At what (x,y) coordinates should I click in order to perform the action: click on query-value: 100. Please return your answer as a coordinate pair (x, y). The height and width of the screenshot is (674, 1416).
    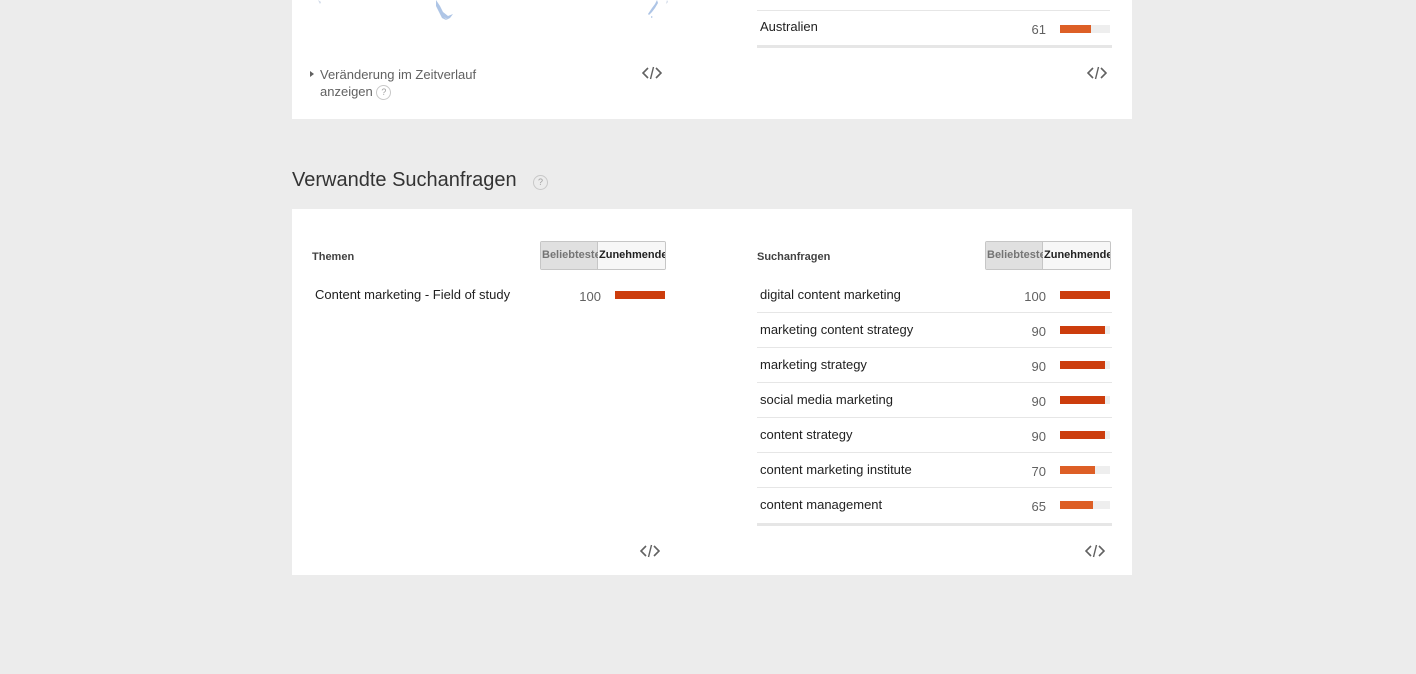
    Looking at the image, I should click on (1035, 296).